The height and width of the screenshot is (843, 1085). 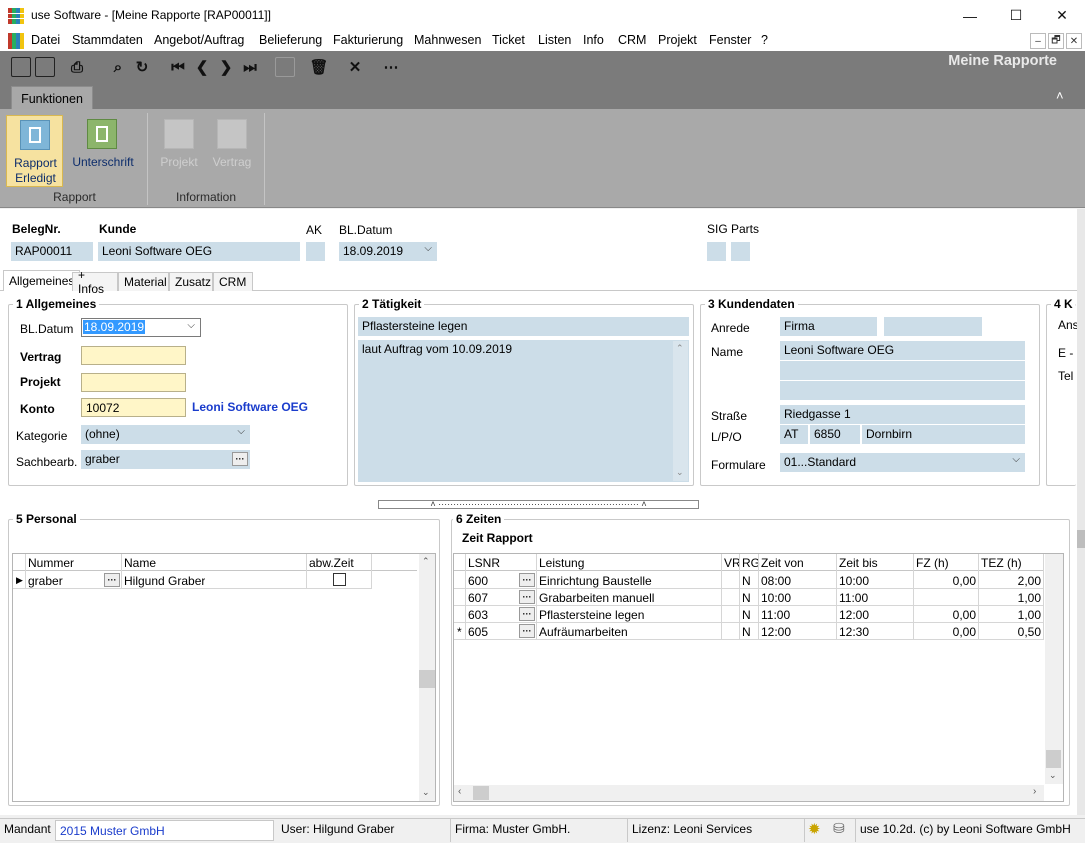 What do you see at coordinates (16, 41) in the screenshot?
I see `app-menu-icon` at bounding box center [16, 41].